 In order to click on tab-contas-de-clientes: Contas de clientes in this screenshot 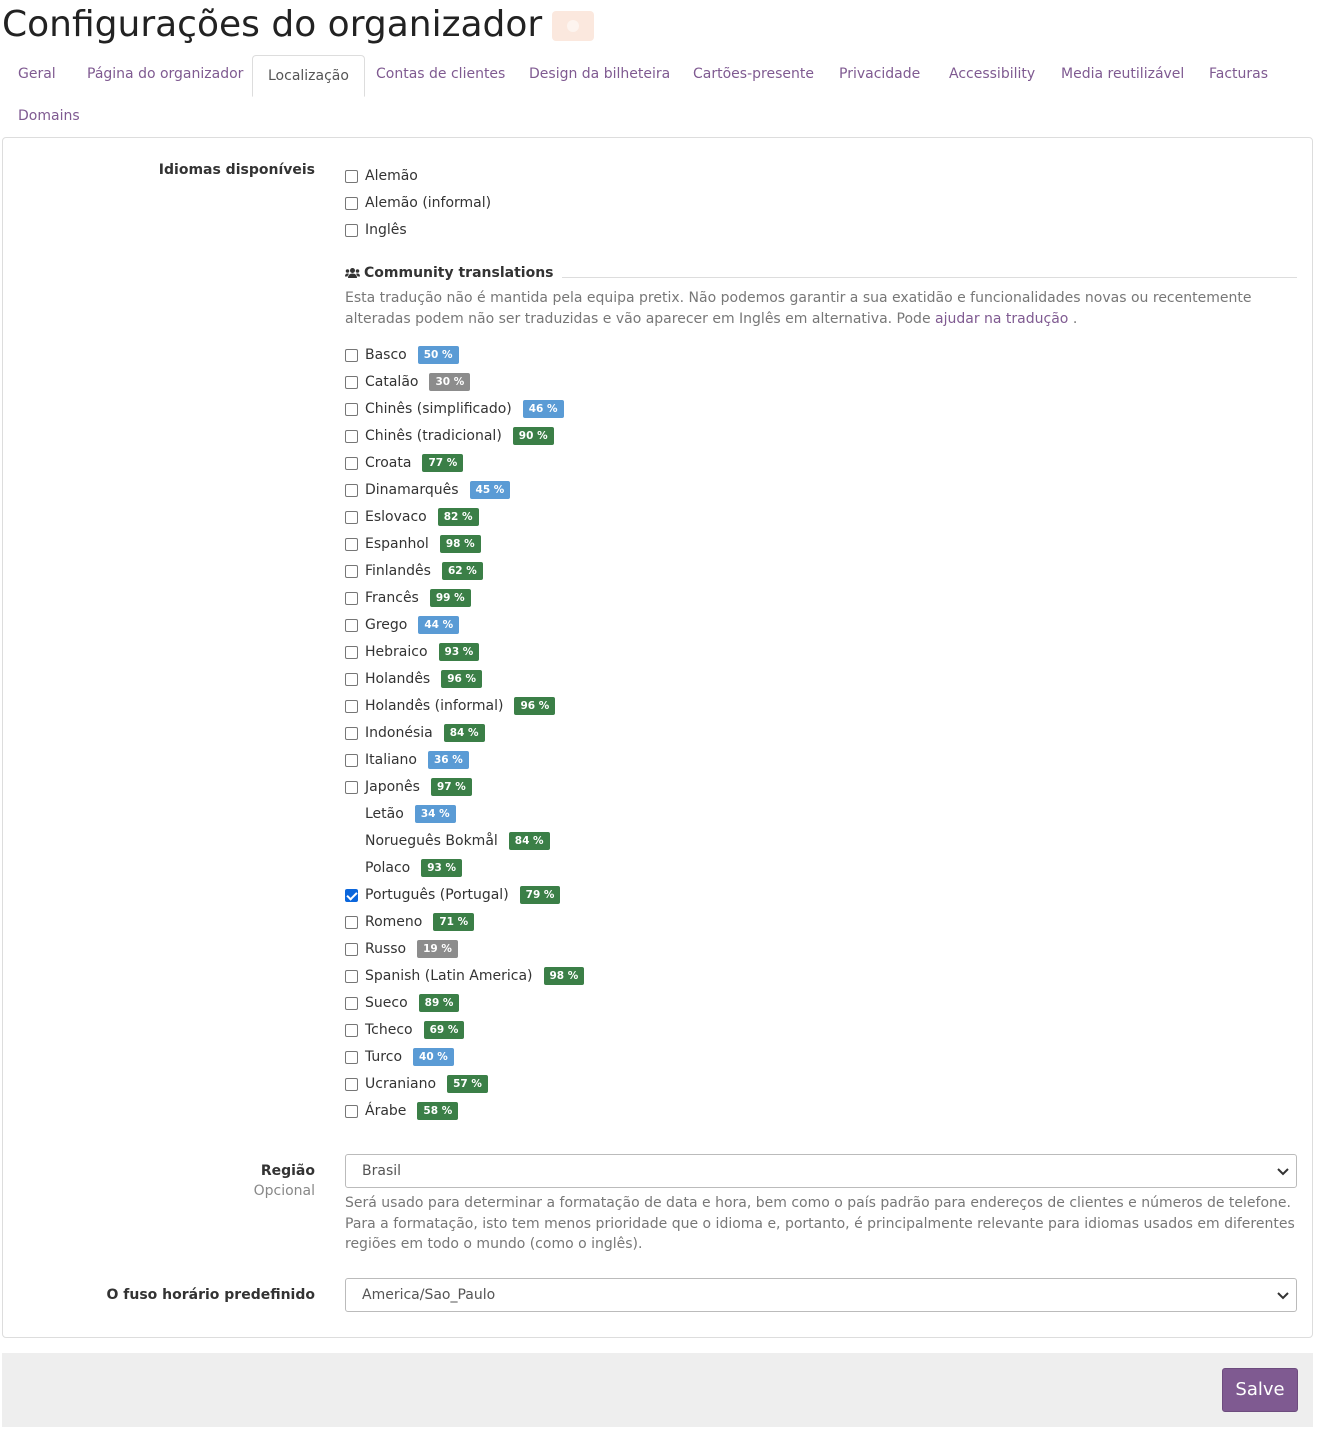, I will do `click(440, 74)`.